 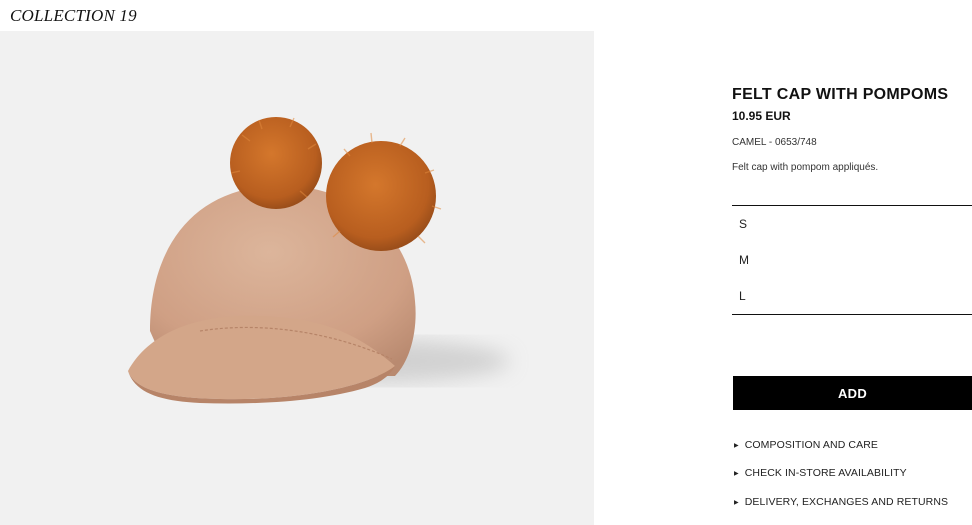 What do you see at coordinates (774, 142) in the screenshot?
I see `product-color-ref: CAMEL - 0653/748` at bounding box center [774, 142].